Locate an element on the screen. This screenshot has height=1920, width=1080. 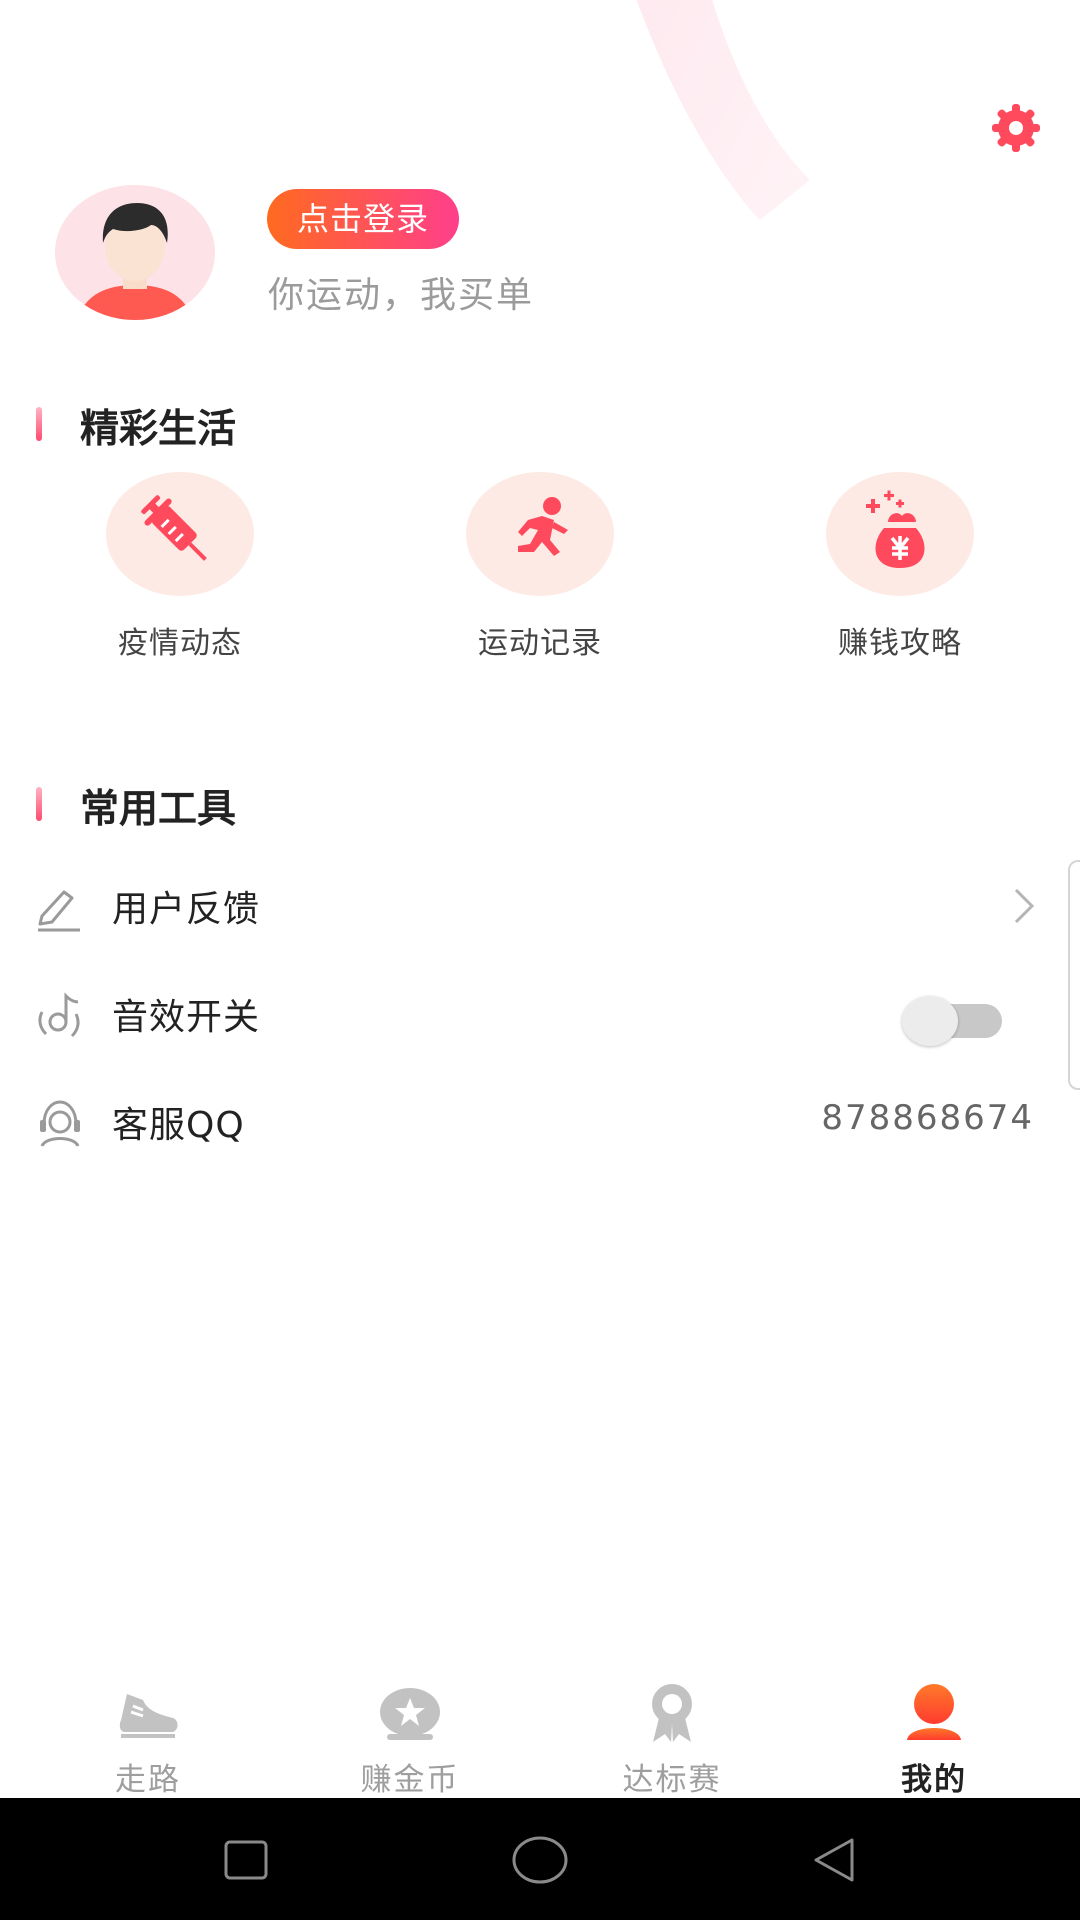
service-qq-number: 878868674 is located at coordinates (927, 1118).